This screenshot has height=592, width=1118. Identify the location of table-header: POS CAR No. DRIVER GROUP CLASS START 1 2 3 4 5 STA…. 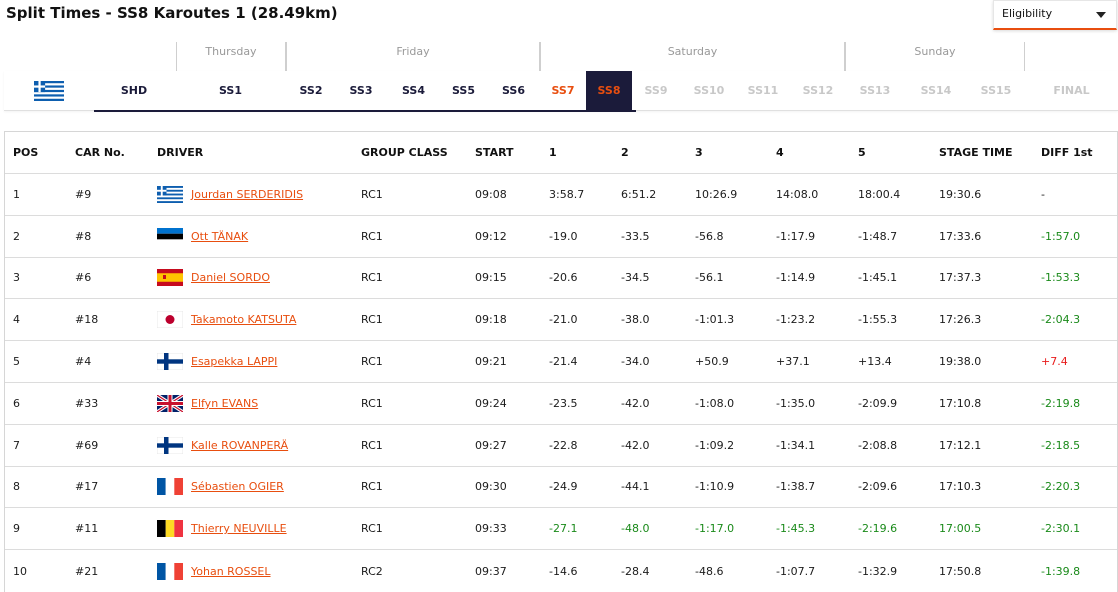
(561, 153).